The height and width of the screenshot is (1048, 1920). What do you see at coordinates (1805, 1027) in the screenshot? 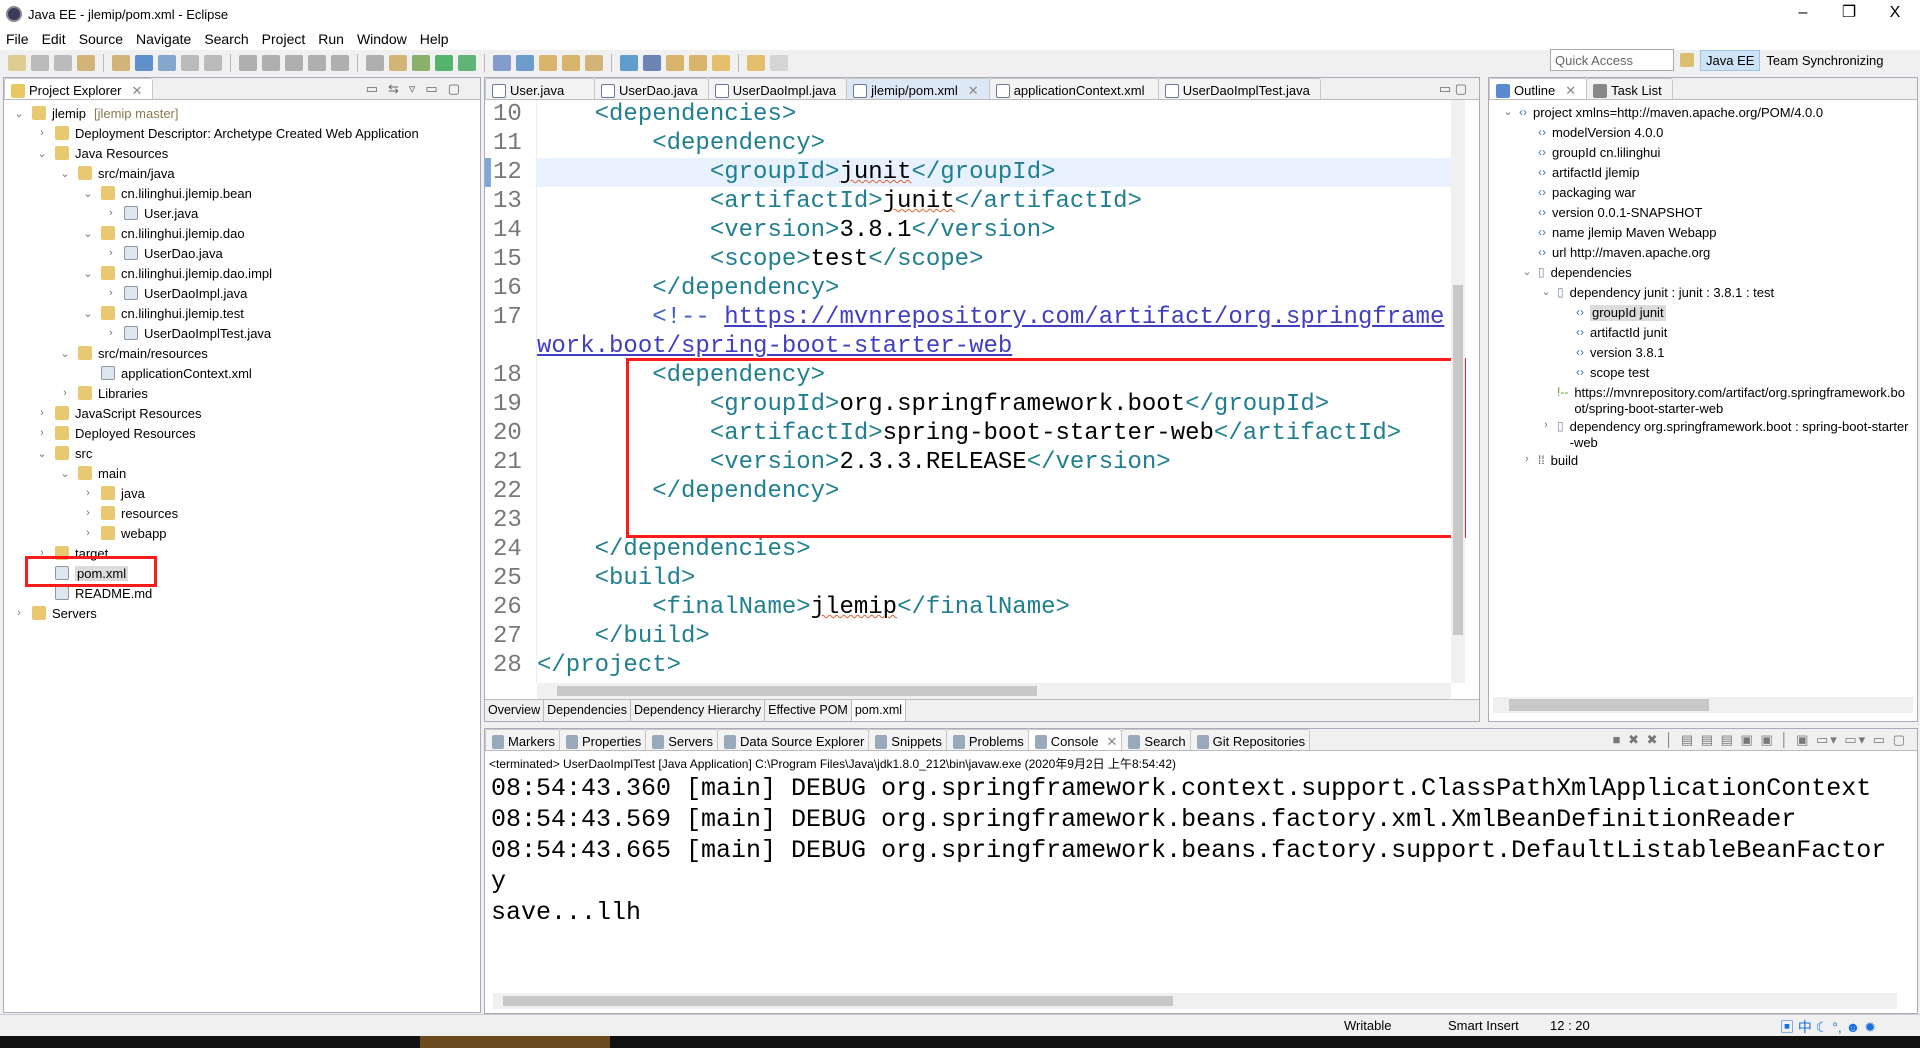
I see `ime-language: 中` at bounding box center [1805, 1027].